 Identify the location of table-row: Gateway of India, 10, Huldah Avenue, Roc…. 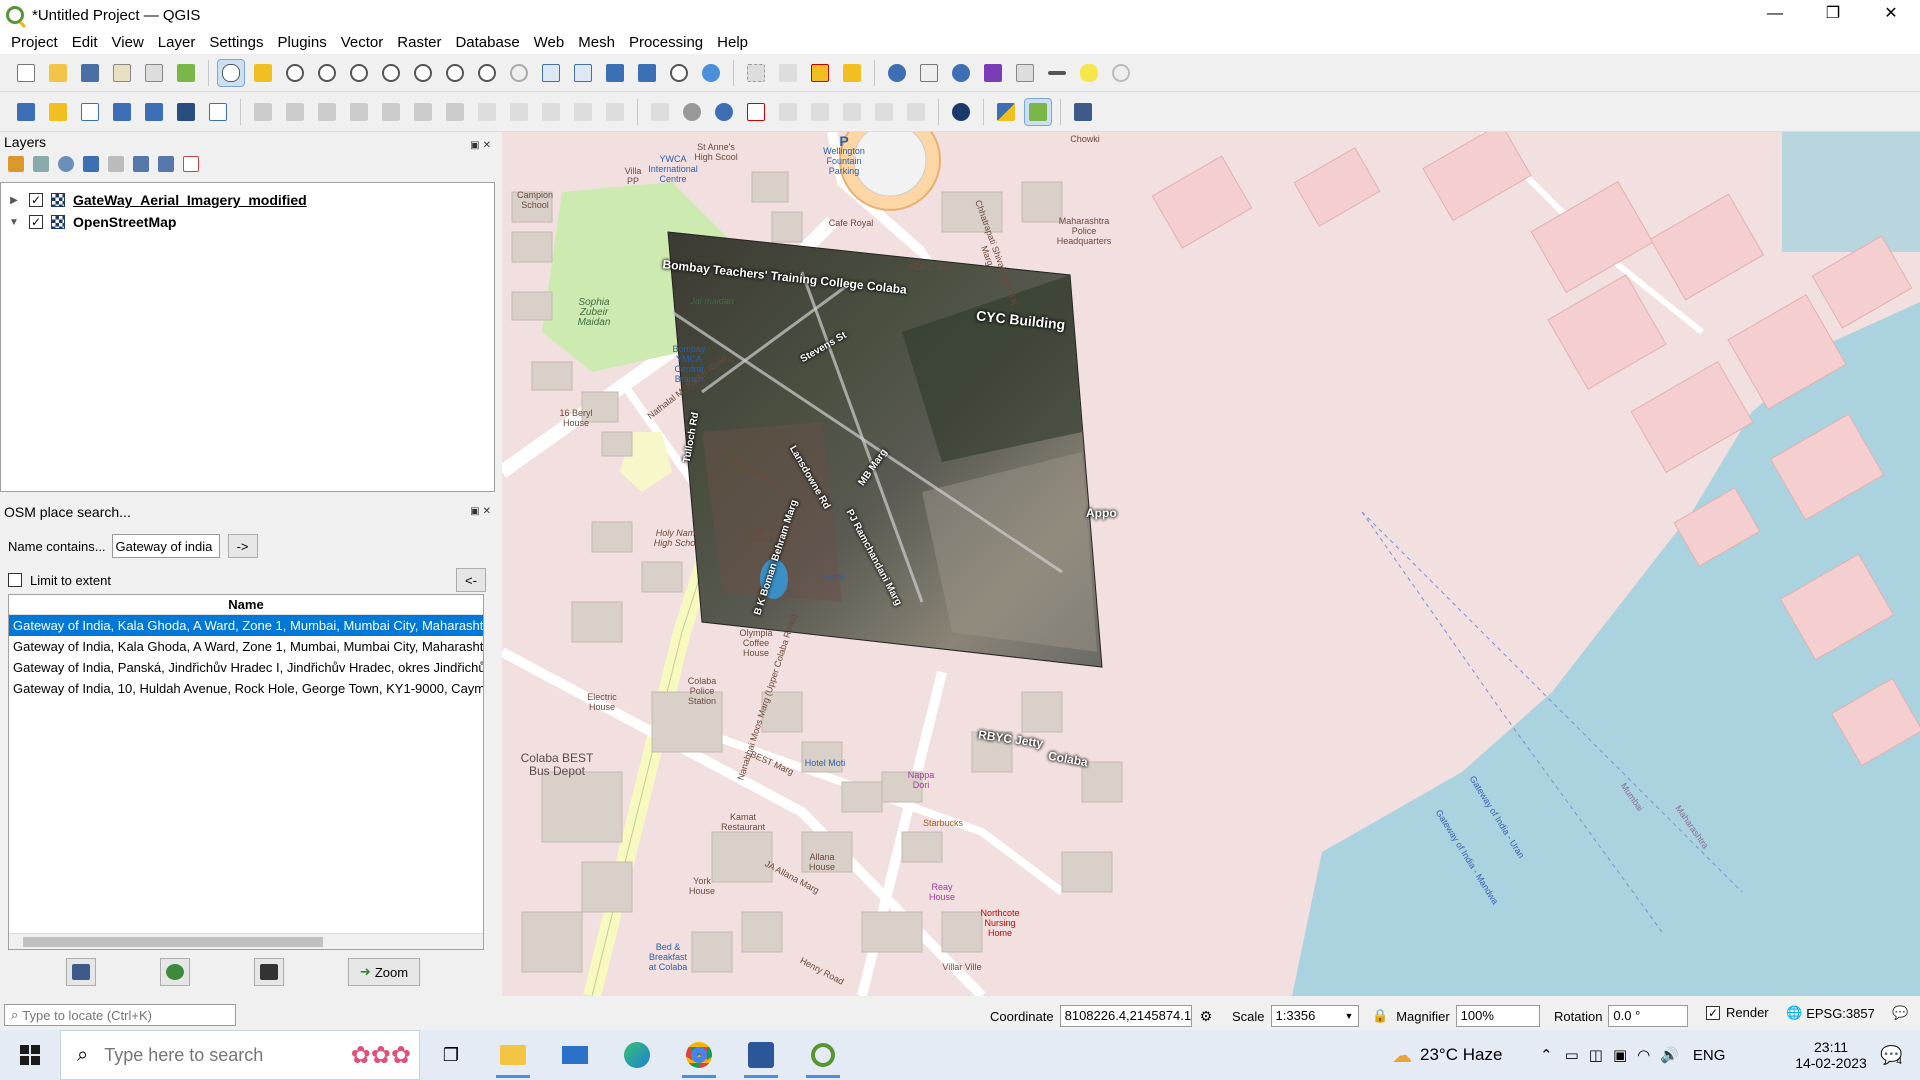
(246, 688).